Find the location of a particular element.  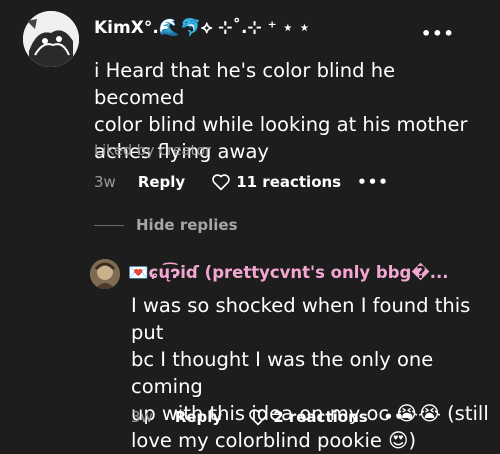

reactions-count: 2 reactions is located at coordinates (320, 417).